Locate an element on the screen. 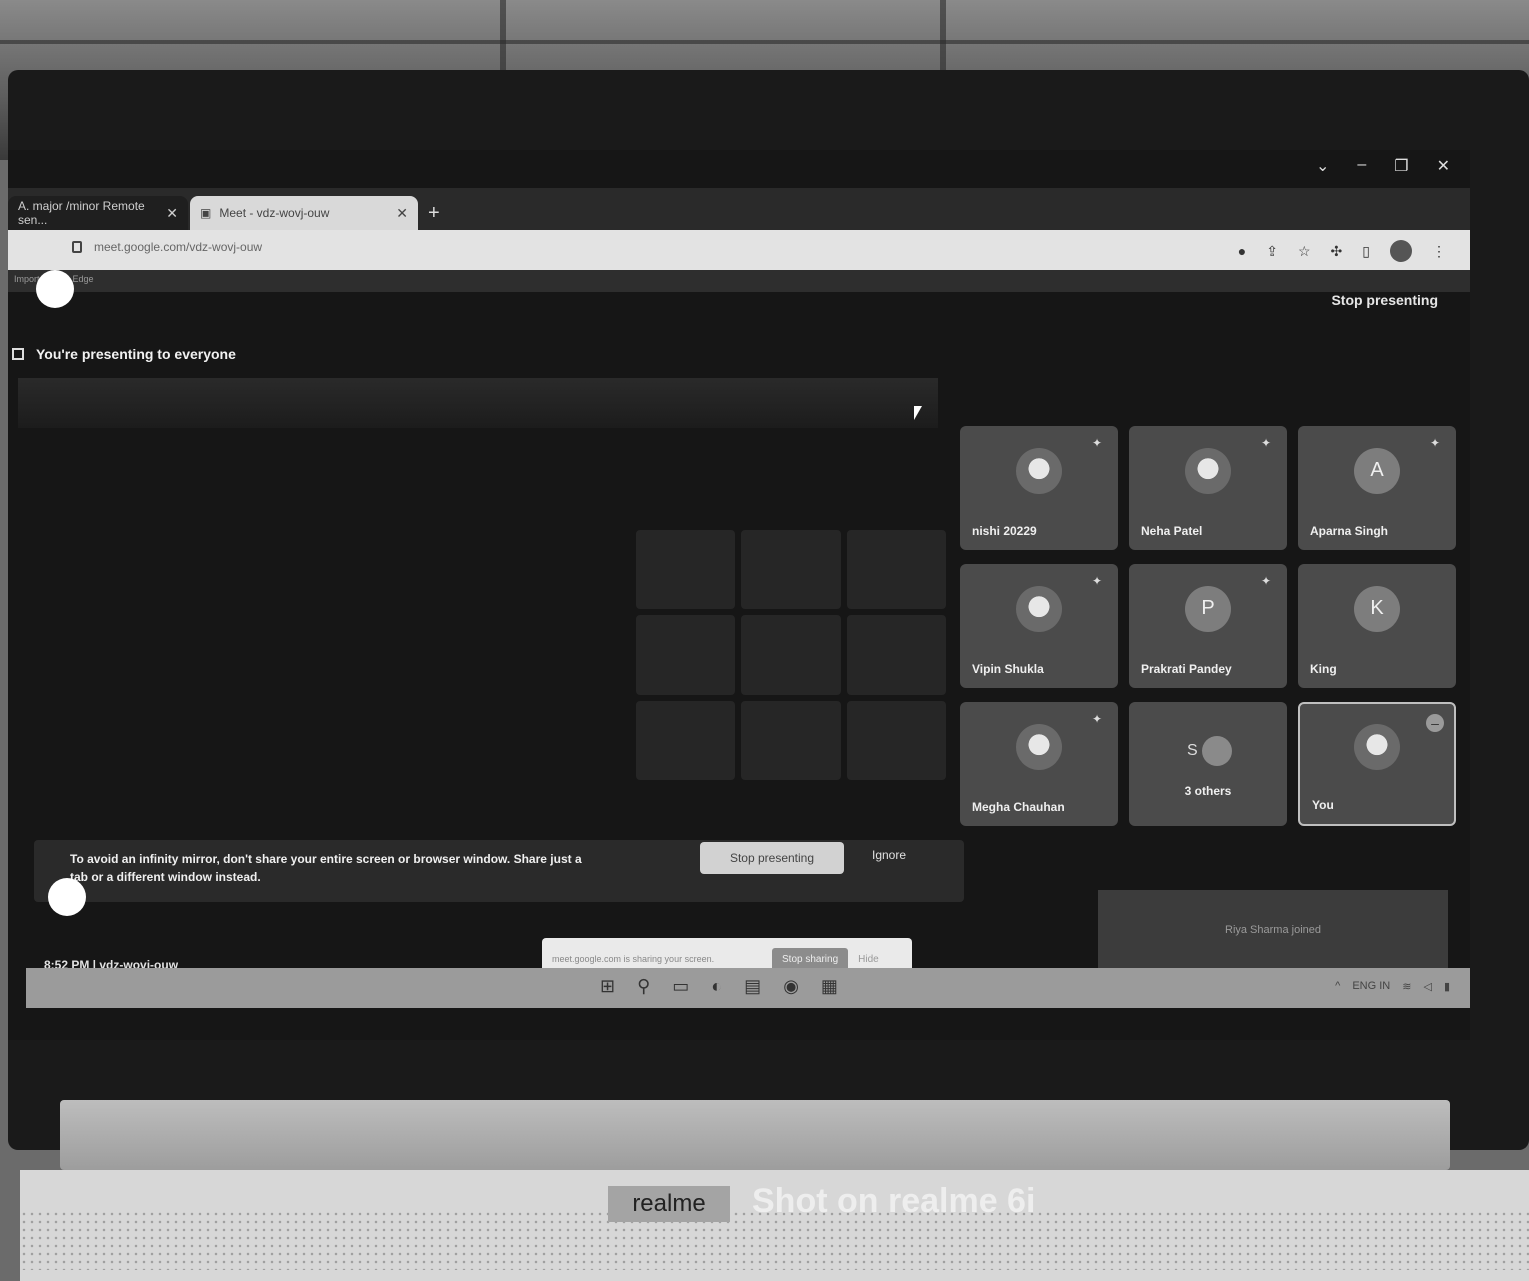  participant-tile: ✦ A Aparna Singh is located at coordinates (1377, 488).